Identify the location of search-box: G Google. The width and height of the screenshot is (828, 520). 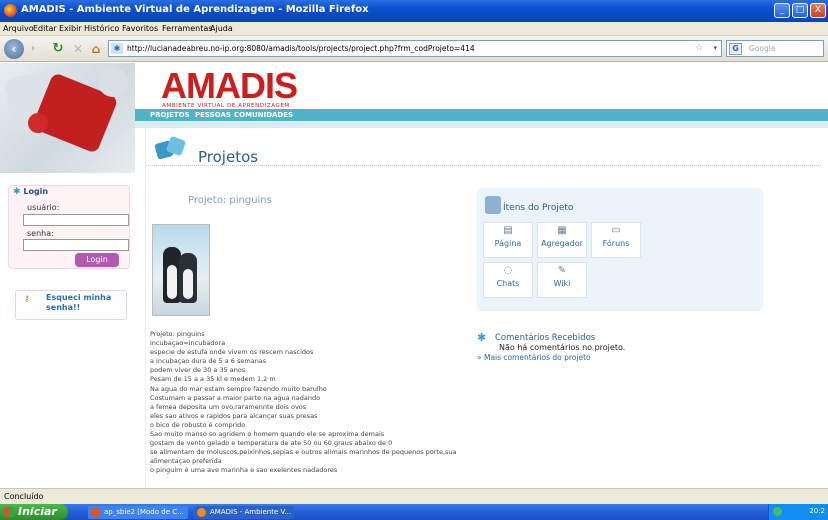
(775, 48).